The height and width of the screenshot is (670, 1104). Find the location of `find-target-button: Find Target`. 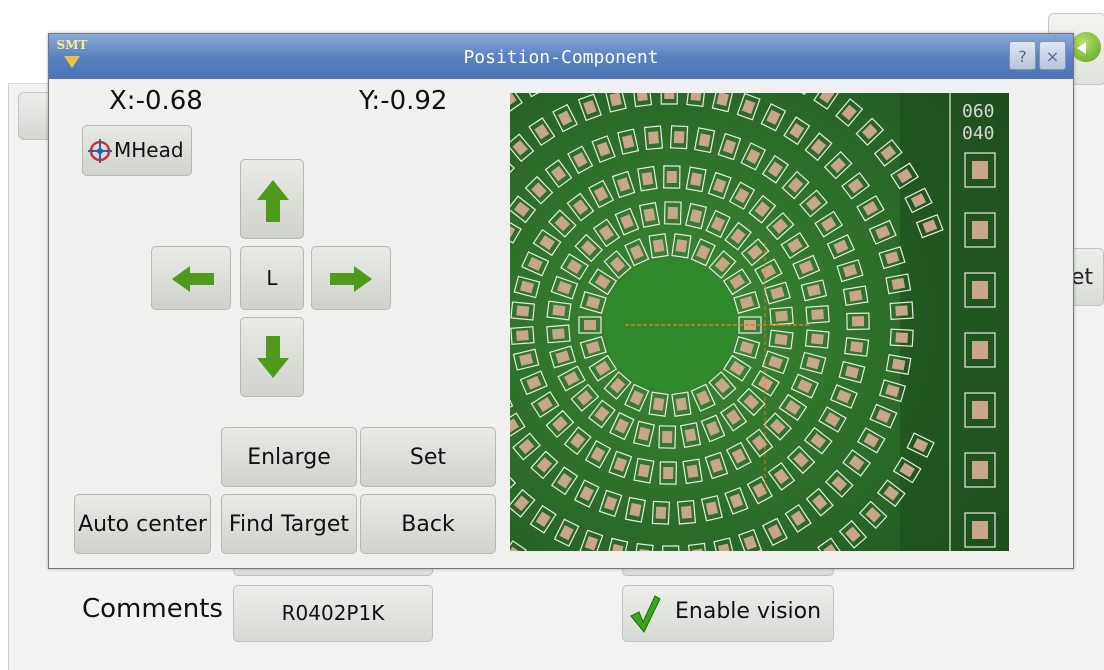

find-target-button: Find Target is located at coordinates (289, 524).